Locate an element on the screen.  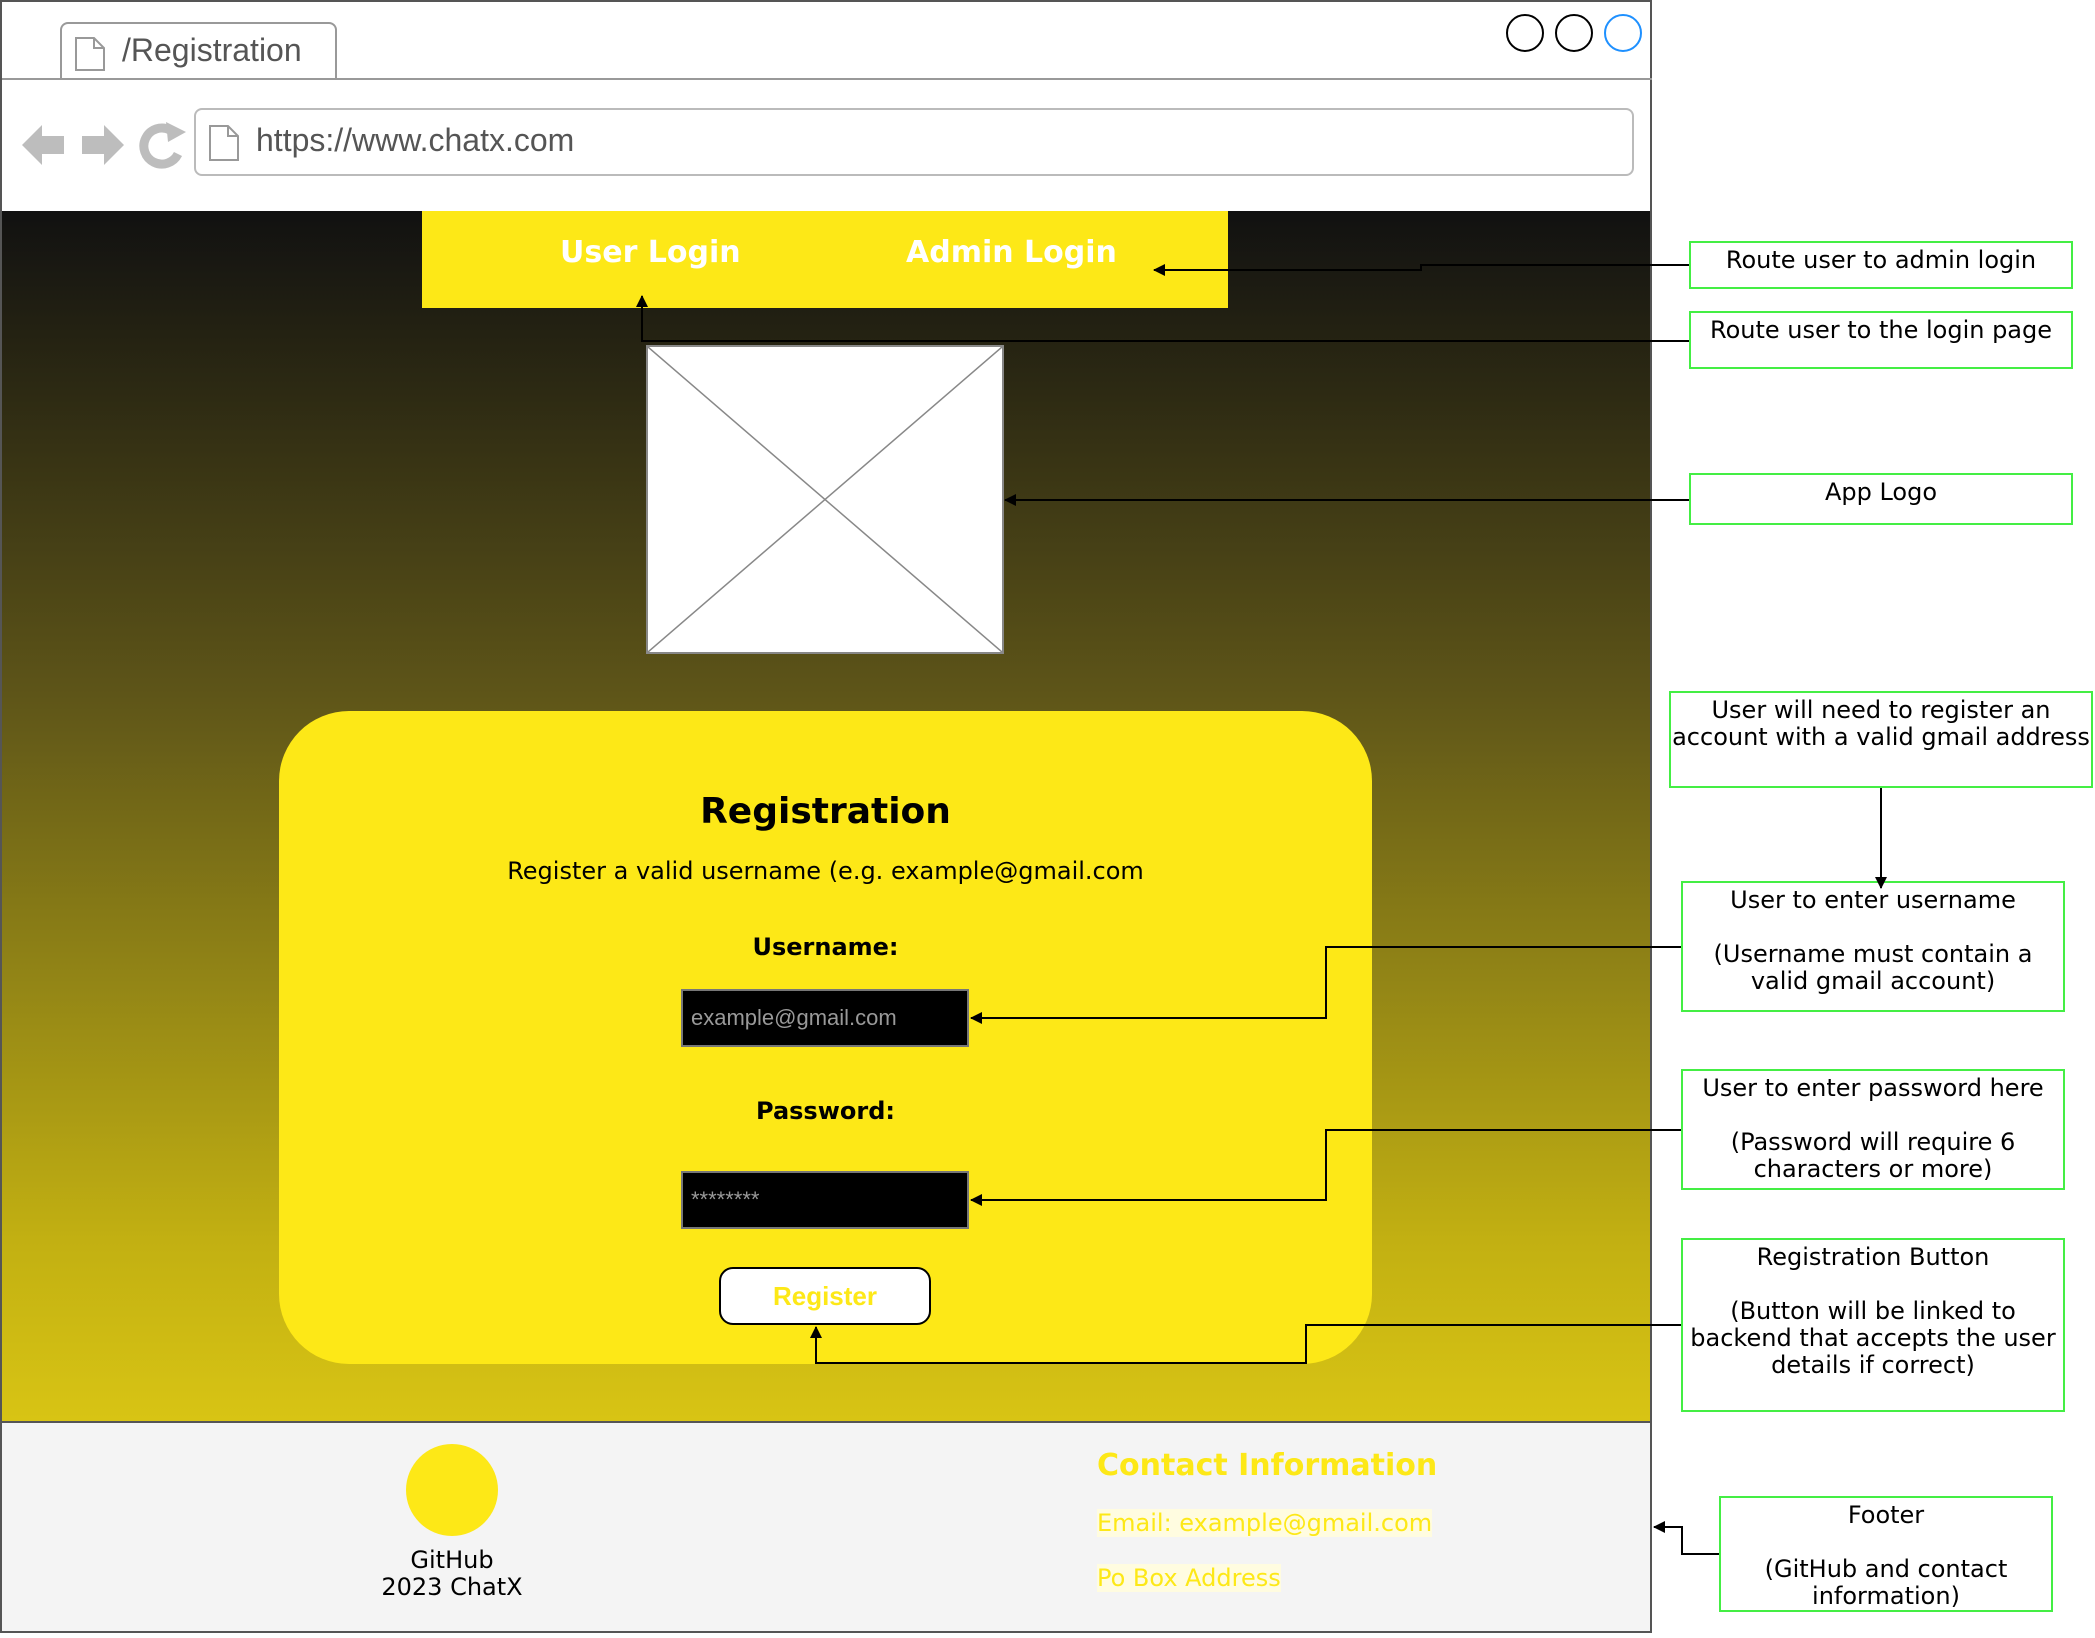
browser-nav-controls is located at coordinates (104, 145).